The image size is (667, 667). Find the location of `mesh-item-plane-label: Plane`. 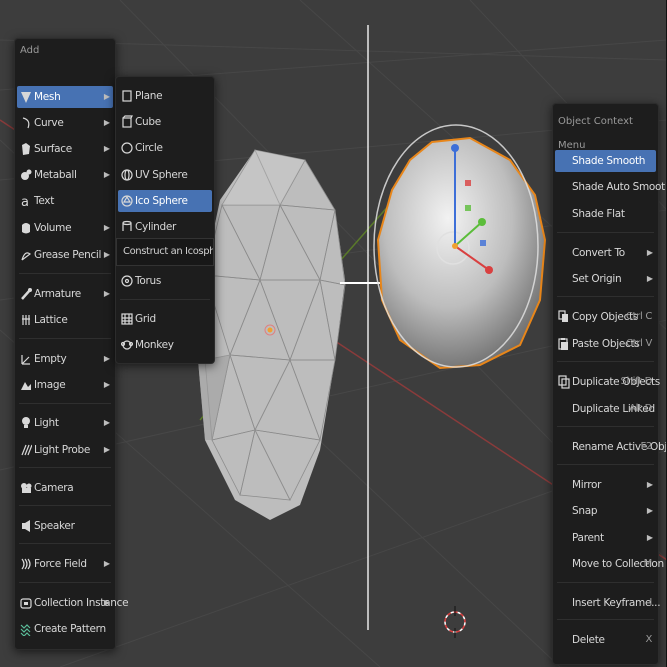

mesh-item-plane-label: Plane is located at coordinates (149, 96).